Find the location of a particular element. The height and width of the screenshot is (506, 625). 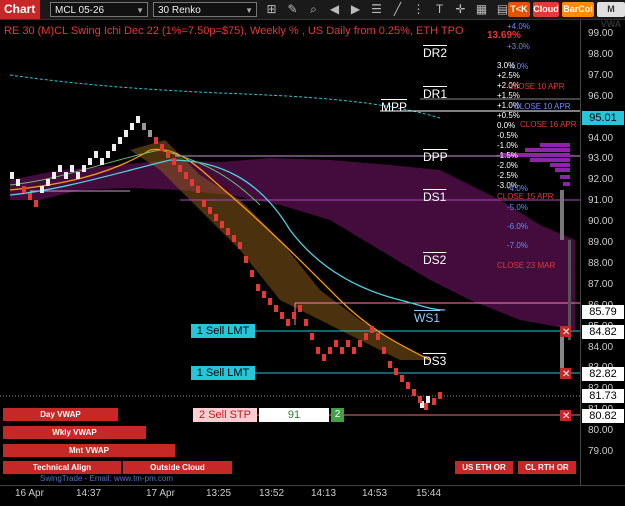

symbol-value: MCL 05-26 is located at coordinates (80, 10).